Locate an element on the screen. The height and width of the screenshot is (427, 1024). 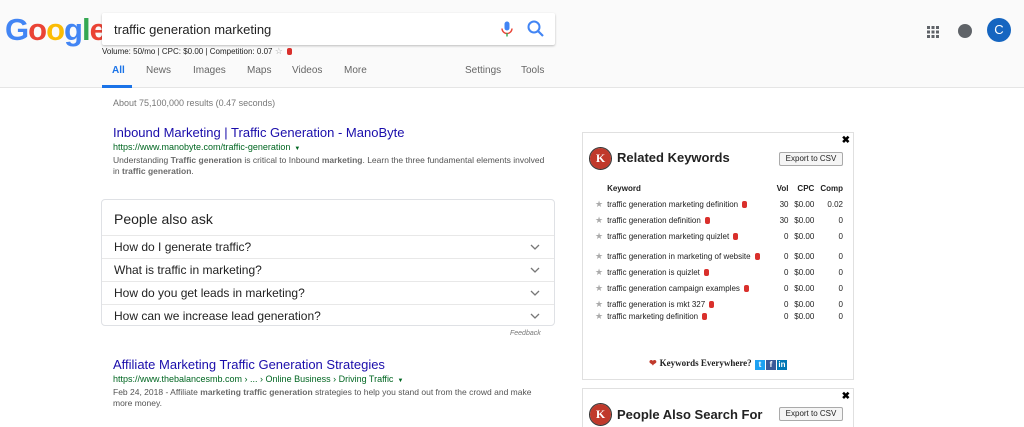
snippet-bold: Traffic generation is located at coordinates (206, 160).